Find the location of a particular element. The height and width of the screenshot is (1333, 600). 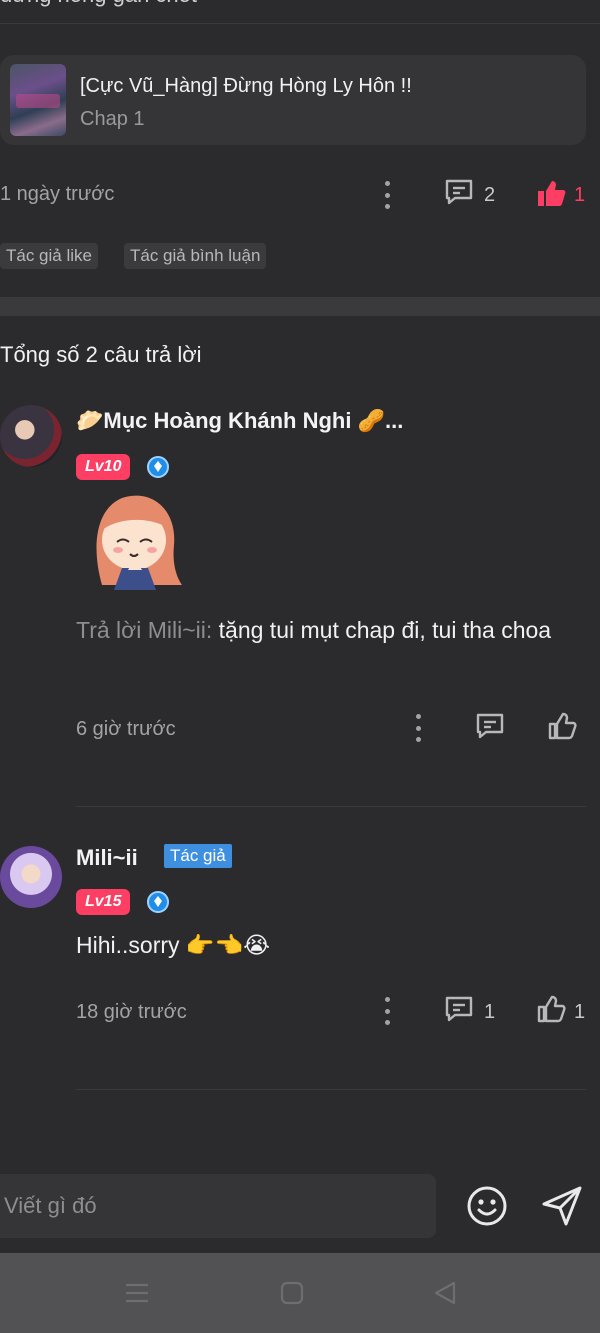

replies-header: Tổng số 2 câu trả lời is located at coordinates (101, 354).